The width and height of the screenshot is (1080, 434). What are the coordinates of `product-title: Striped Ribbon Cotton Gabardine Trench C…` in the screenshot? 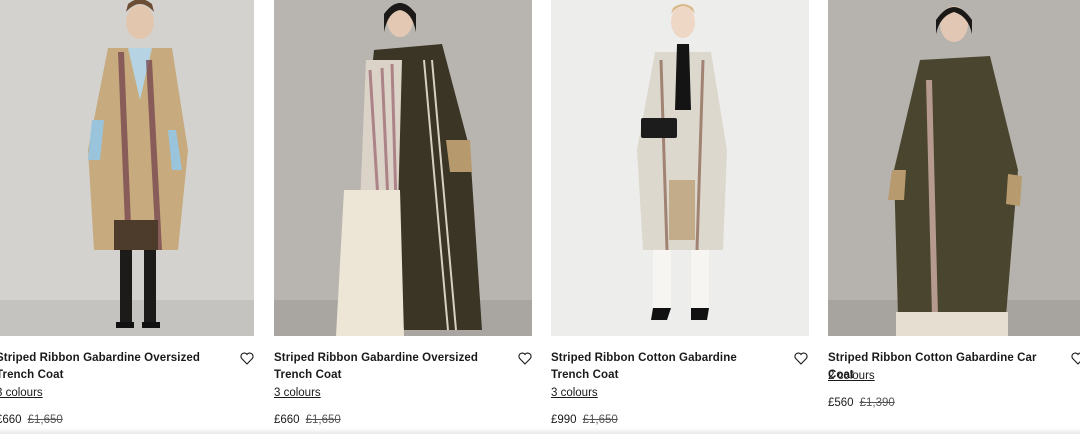 It's located at (664, 367).